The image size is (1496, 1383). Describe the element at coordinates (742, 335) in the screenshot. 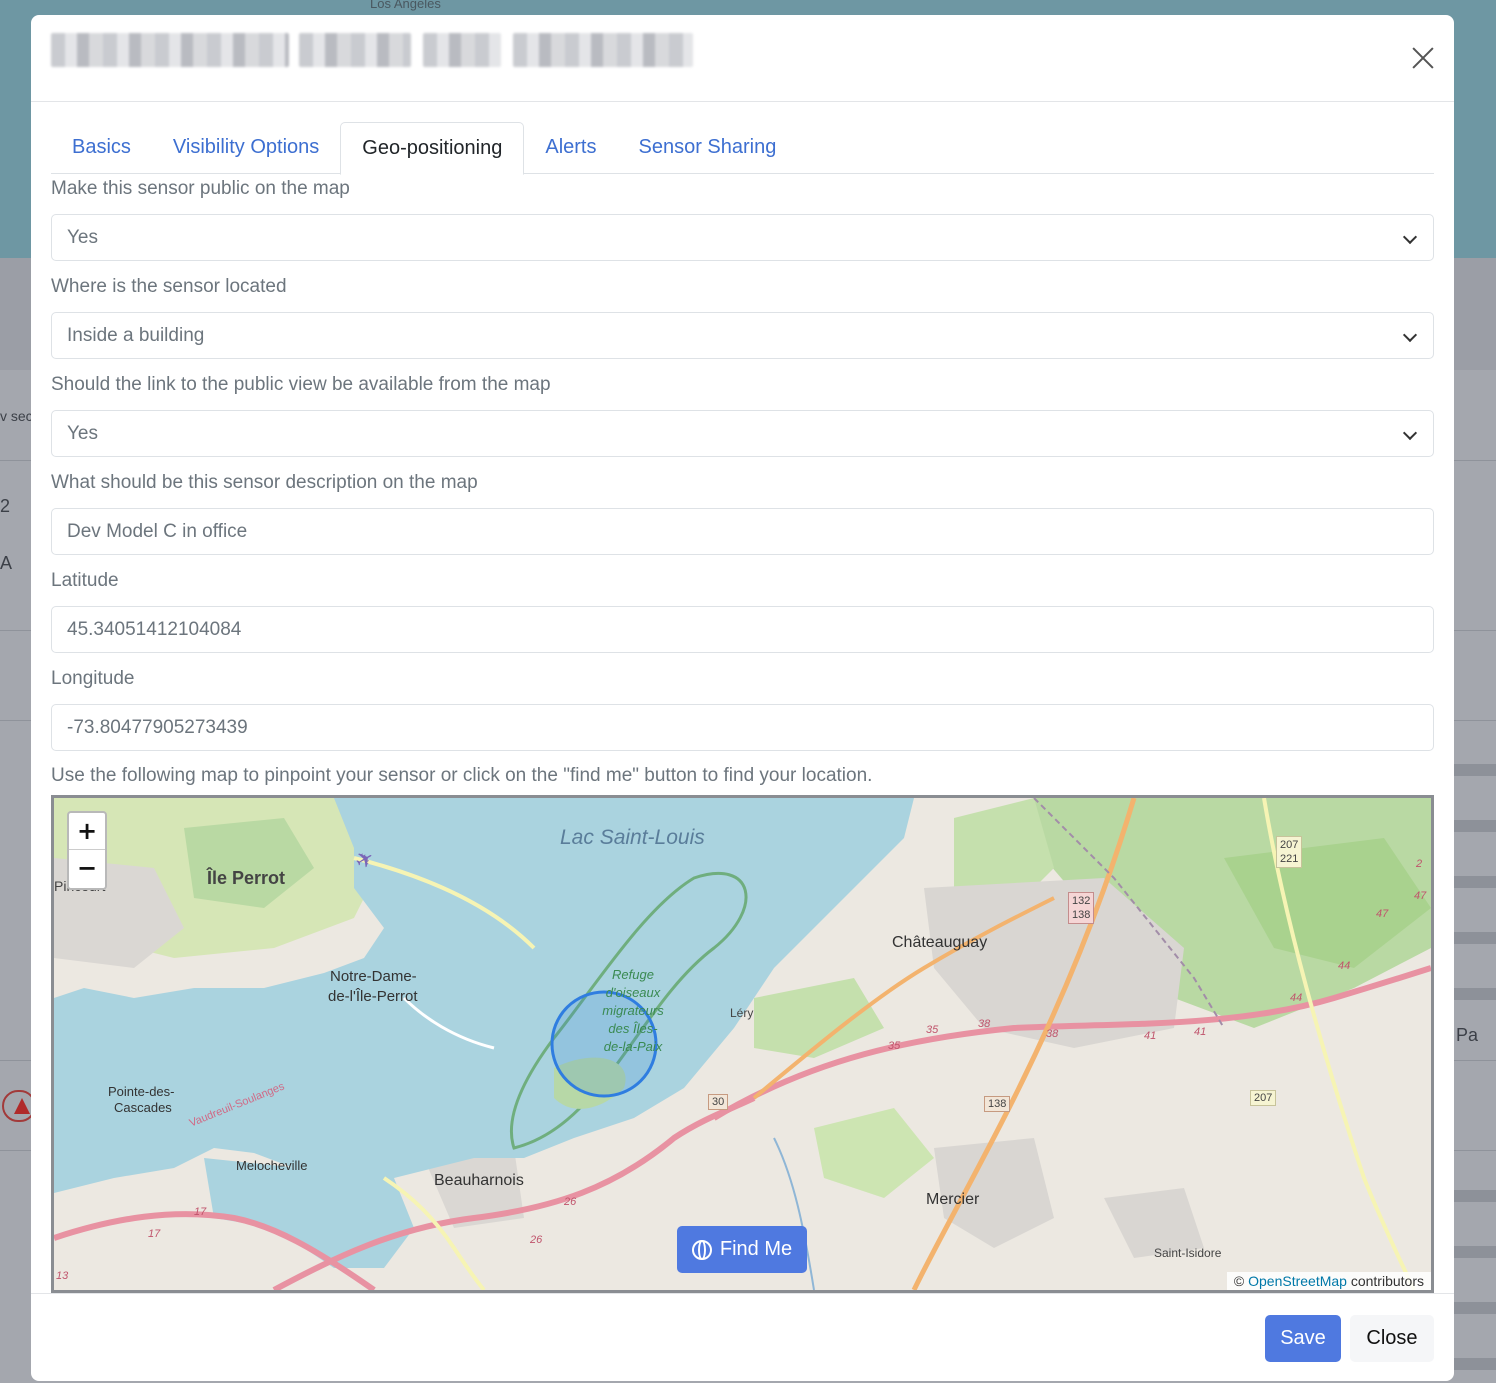

I see `sensor-location-select: Inside a building` at that location.